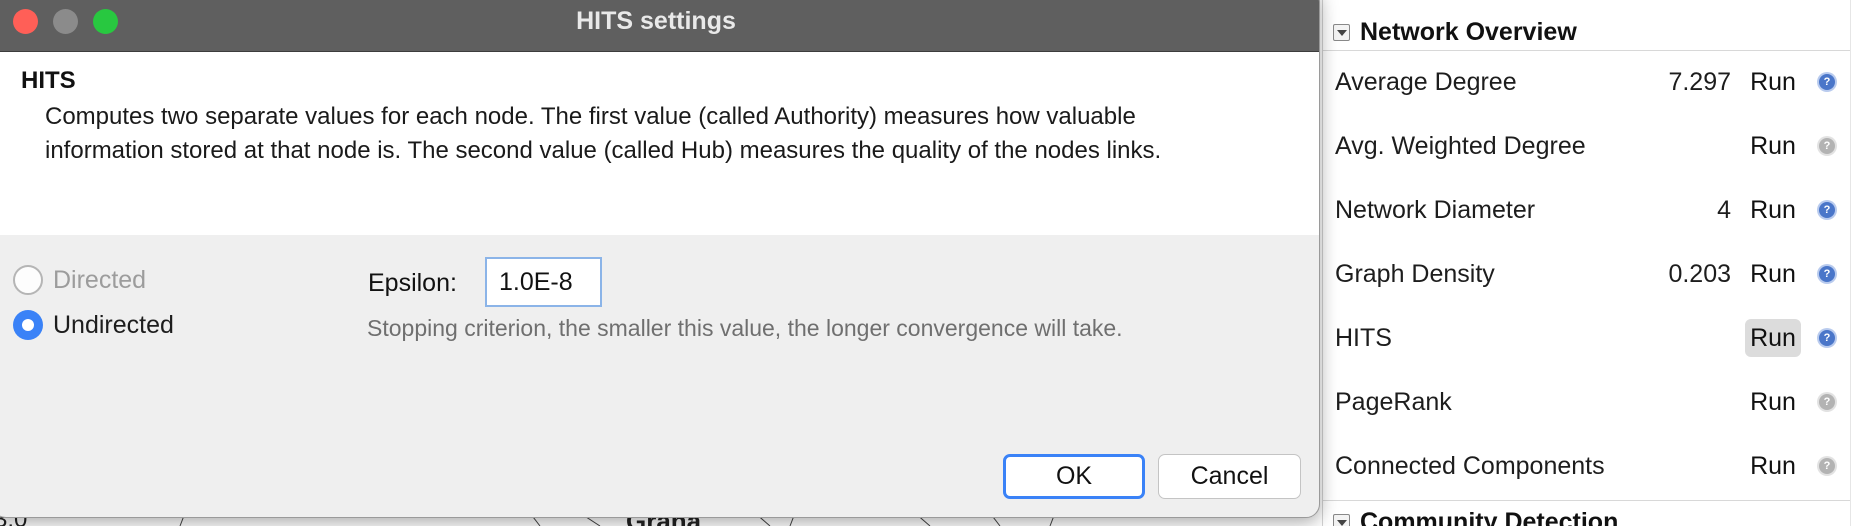 The height and width of the screenshot is (526, 1872). Describe the element at coordinates (1426, 81) in the screenshot. I see `stat-name: Average Degree` at that location.